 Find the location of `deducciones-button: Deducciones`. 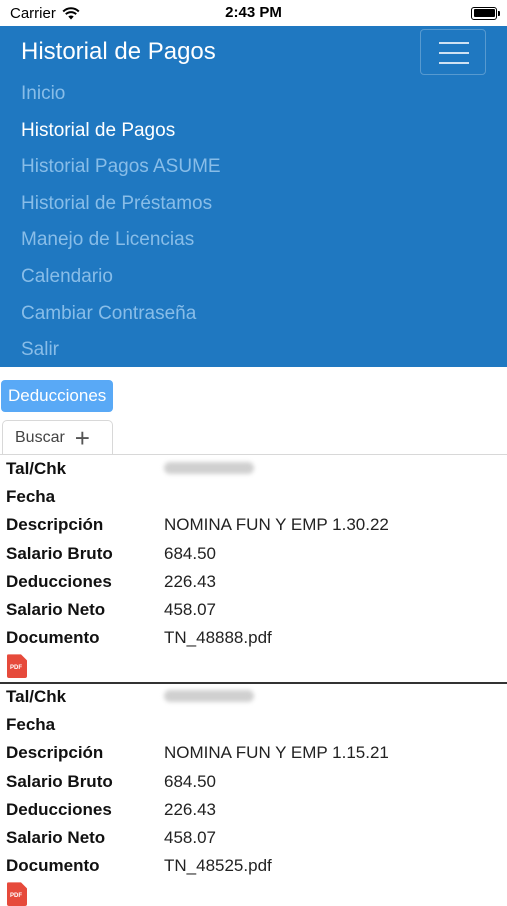

deducciones-button: Deducciones is located at coordinates (57, 396).